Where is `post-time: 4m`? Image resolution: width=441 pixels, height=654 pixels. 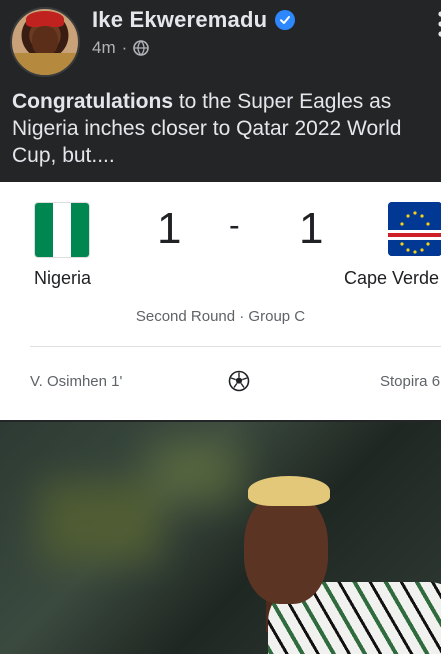
post-time: 4m is located at coordinates (104, 48).